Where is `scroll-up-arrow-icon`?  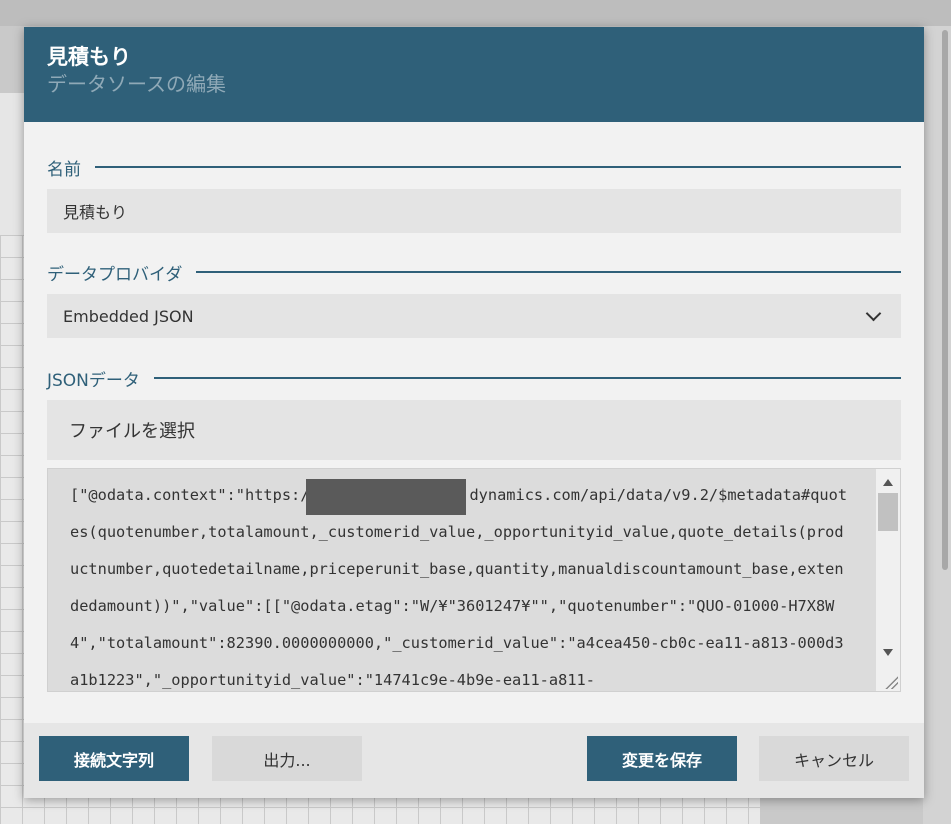
scroll-up-arrow-icon is located at coordinates (888, 482).